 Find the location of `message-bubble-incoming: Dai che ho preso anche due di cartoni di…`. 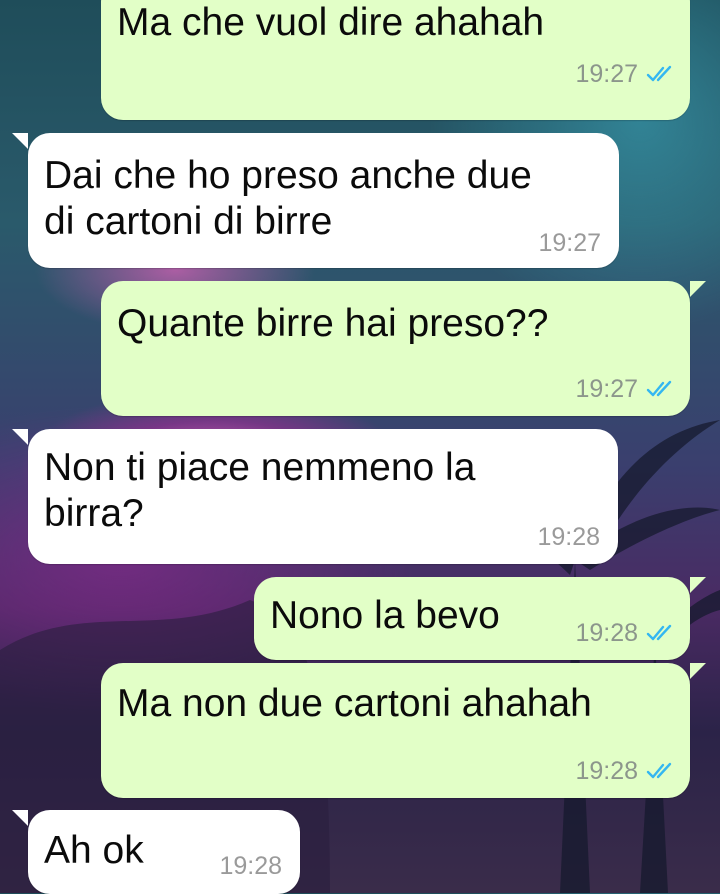

message-bubble-incoming: Dai che ho preso anche due di cartoni di… is located at coordinates (315, 200).